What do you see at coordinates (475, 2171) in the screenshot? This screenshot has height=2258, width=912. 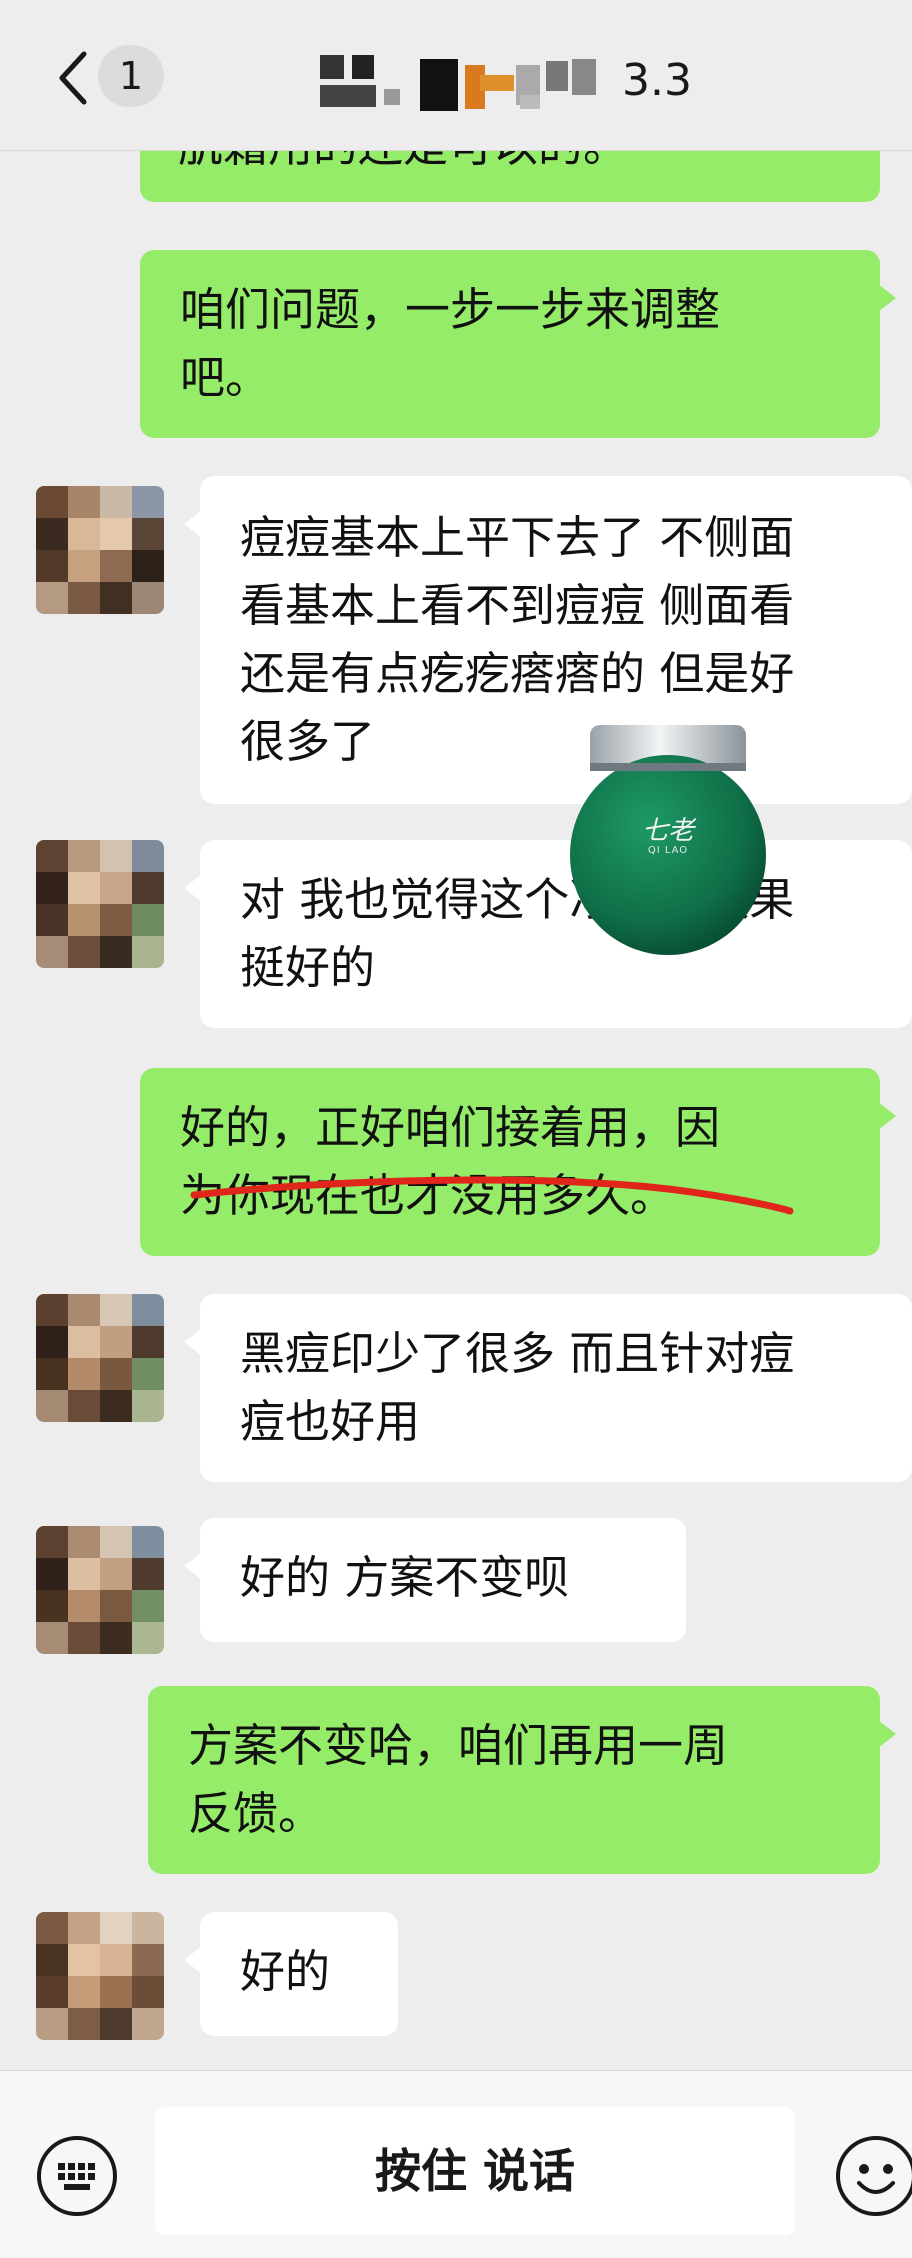 I see `press-to-talk-button: 按住 说话` at bounding box center [475, 2171].